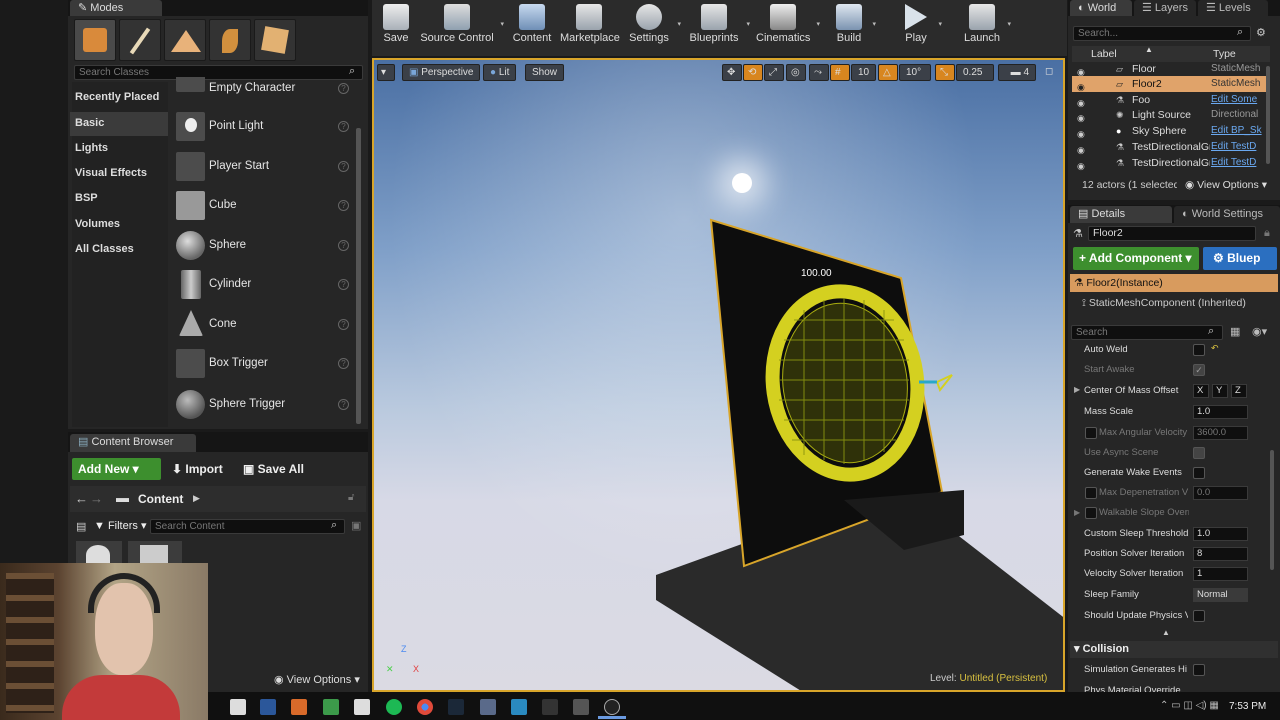 This screenshot has height=720, width=1280. Describe the element at coordinates (1201, 391) in the screenshot. I see `prop-com-x: X` at that location.